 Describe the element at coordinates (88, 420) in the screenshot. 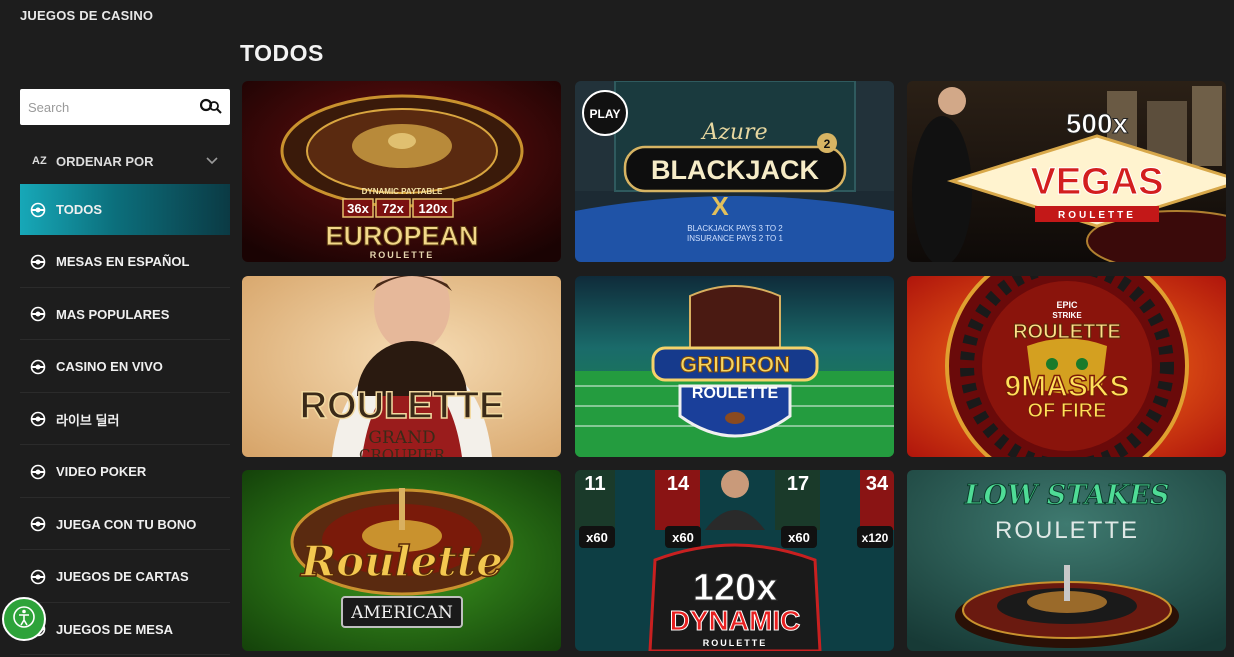

I see `category-label: 라이브 딜러` at that location.